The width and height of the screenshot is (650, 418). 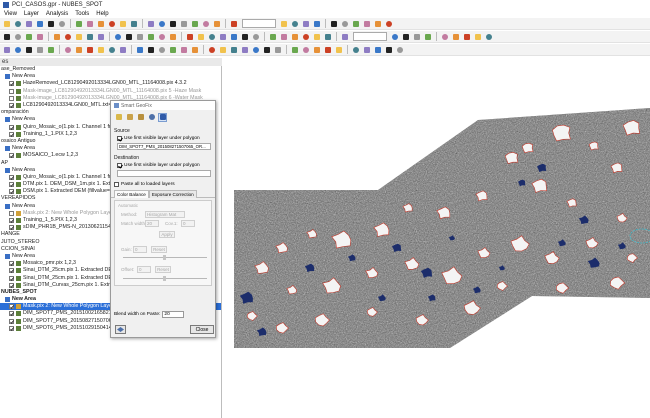 What do you see at coordinates (31, 14) in the screenshot?
I see `menu-layer: Layer` at bounding box center [31, 14].